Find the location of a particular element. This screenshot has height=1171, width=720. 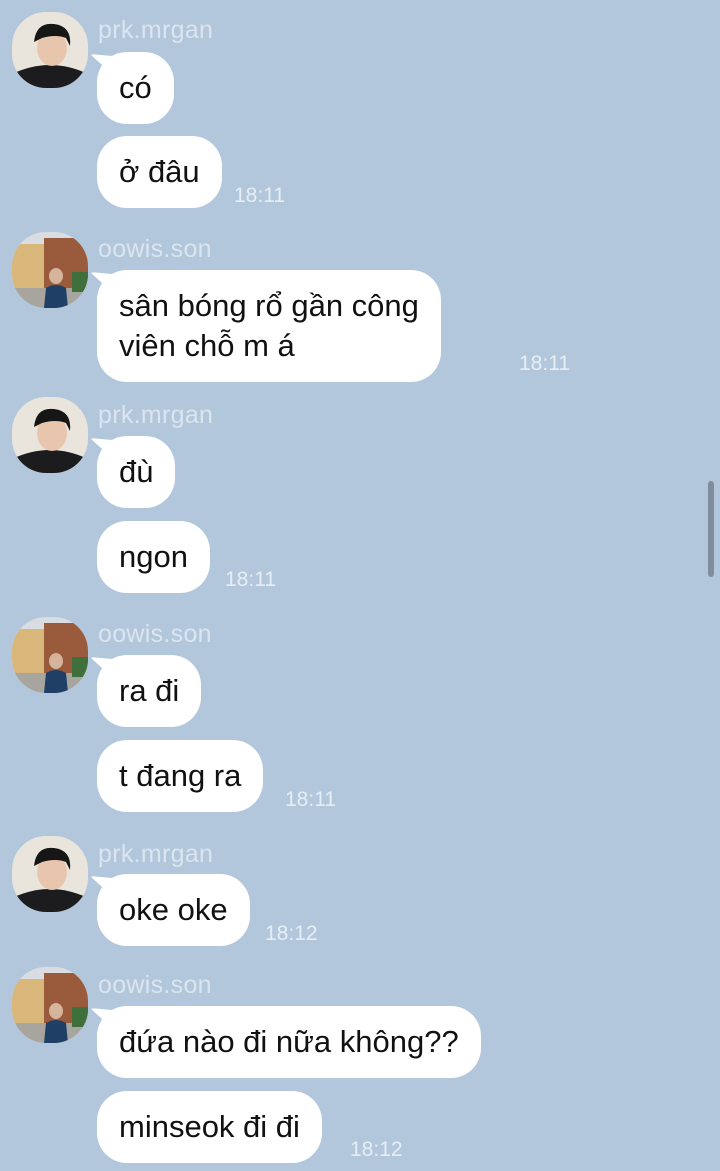

message-bubble: đứa nào đi nữa không?? is located at coordinates (289, 1042).